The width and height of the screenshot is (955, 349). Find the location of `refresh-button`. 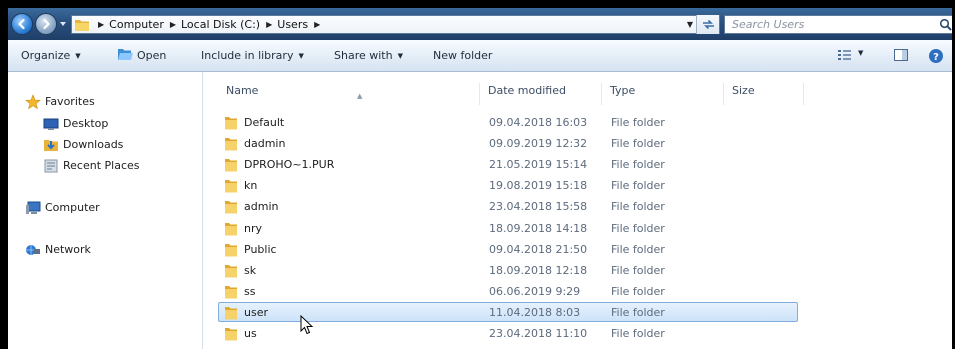

refresh-button is located at coordinates (707, 24).